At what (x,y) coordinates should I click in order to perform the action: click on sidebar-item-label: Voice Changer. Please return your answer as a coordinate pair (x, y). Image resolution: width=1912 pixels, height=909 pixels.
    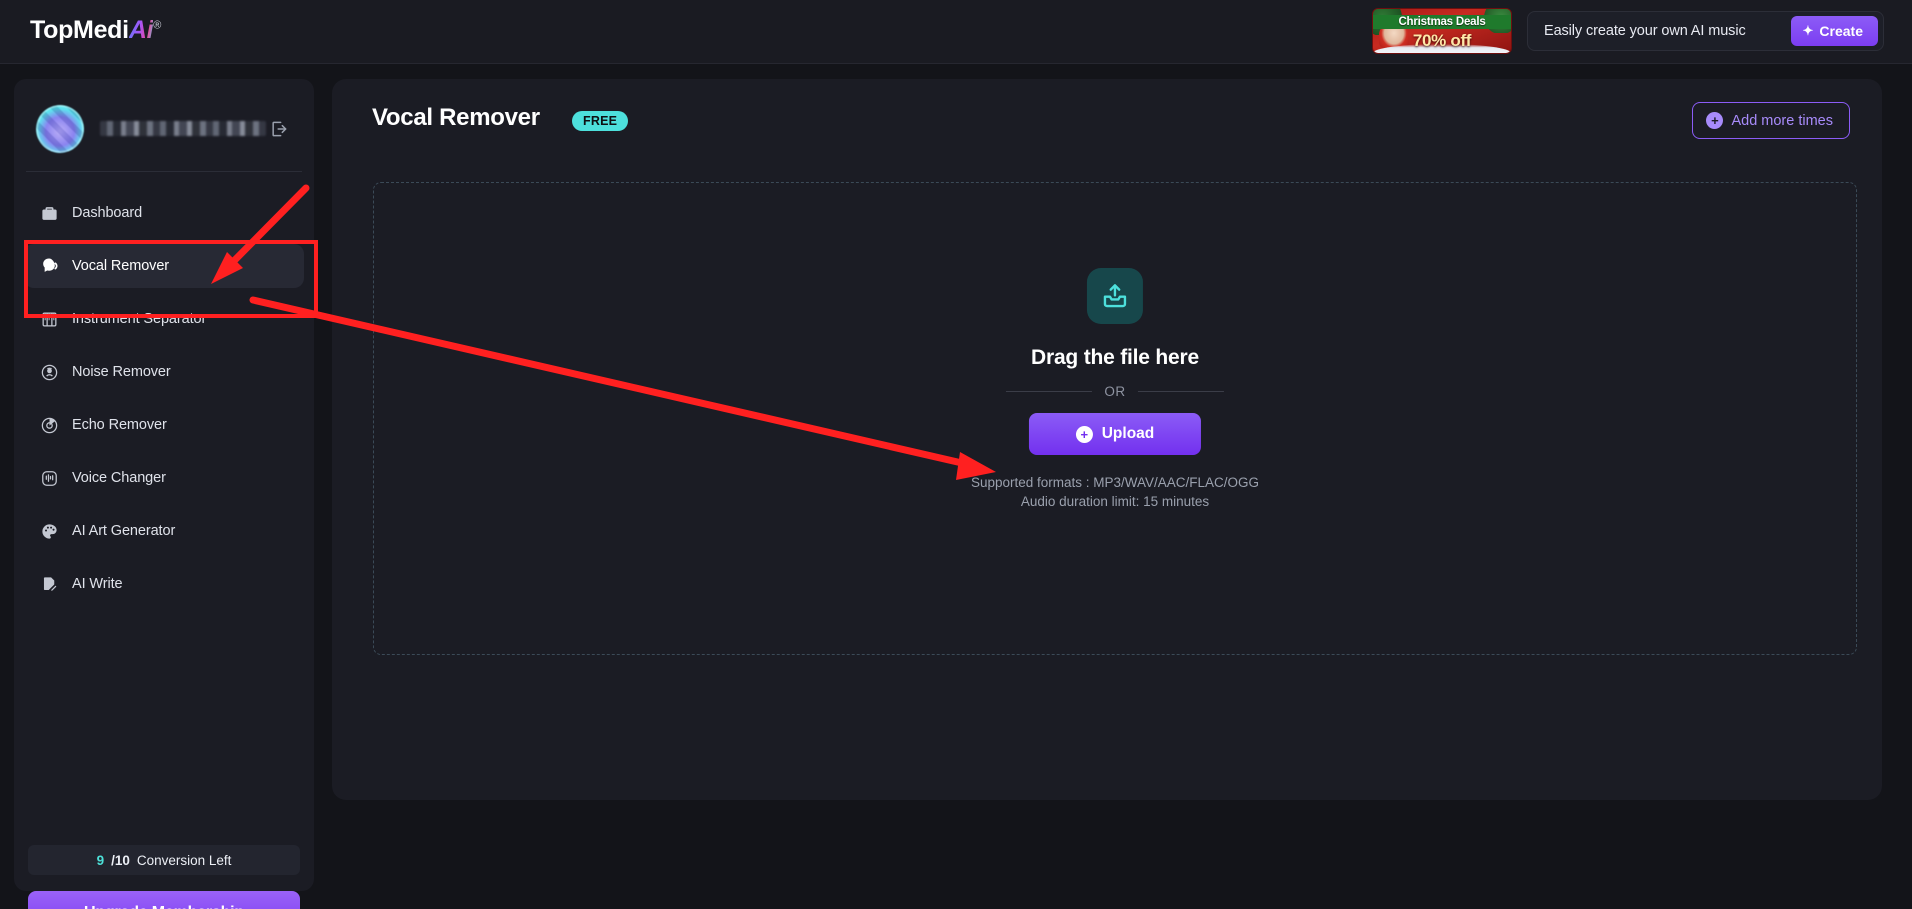
    Looking at the image, I should click on (119, 478).